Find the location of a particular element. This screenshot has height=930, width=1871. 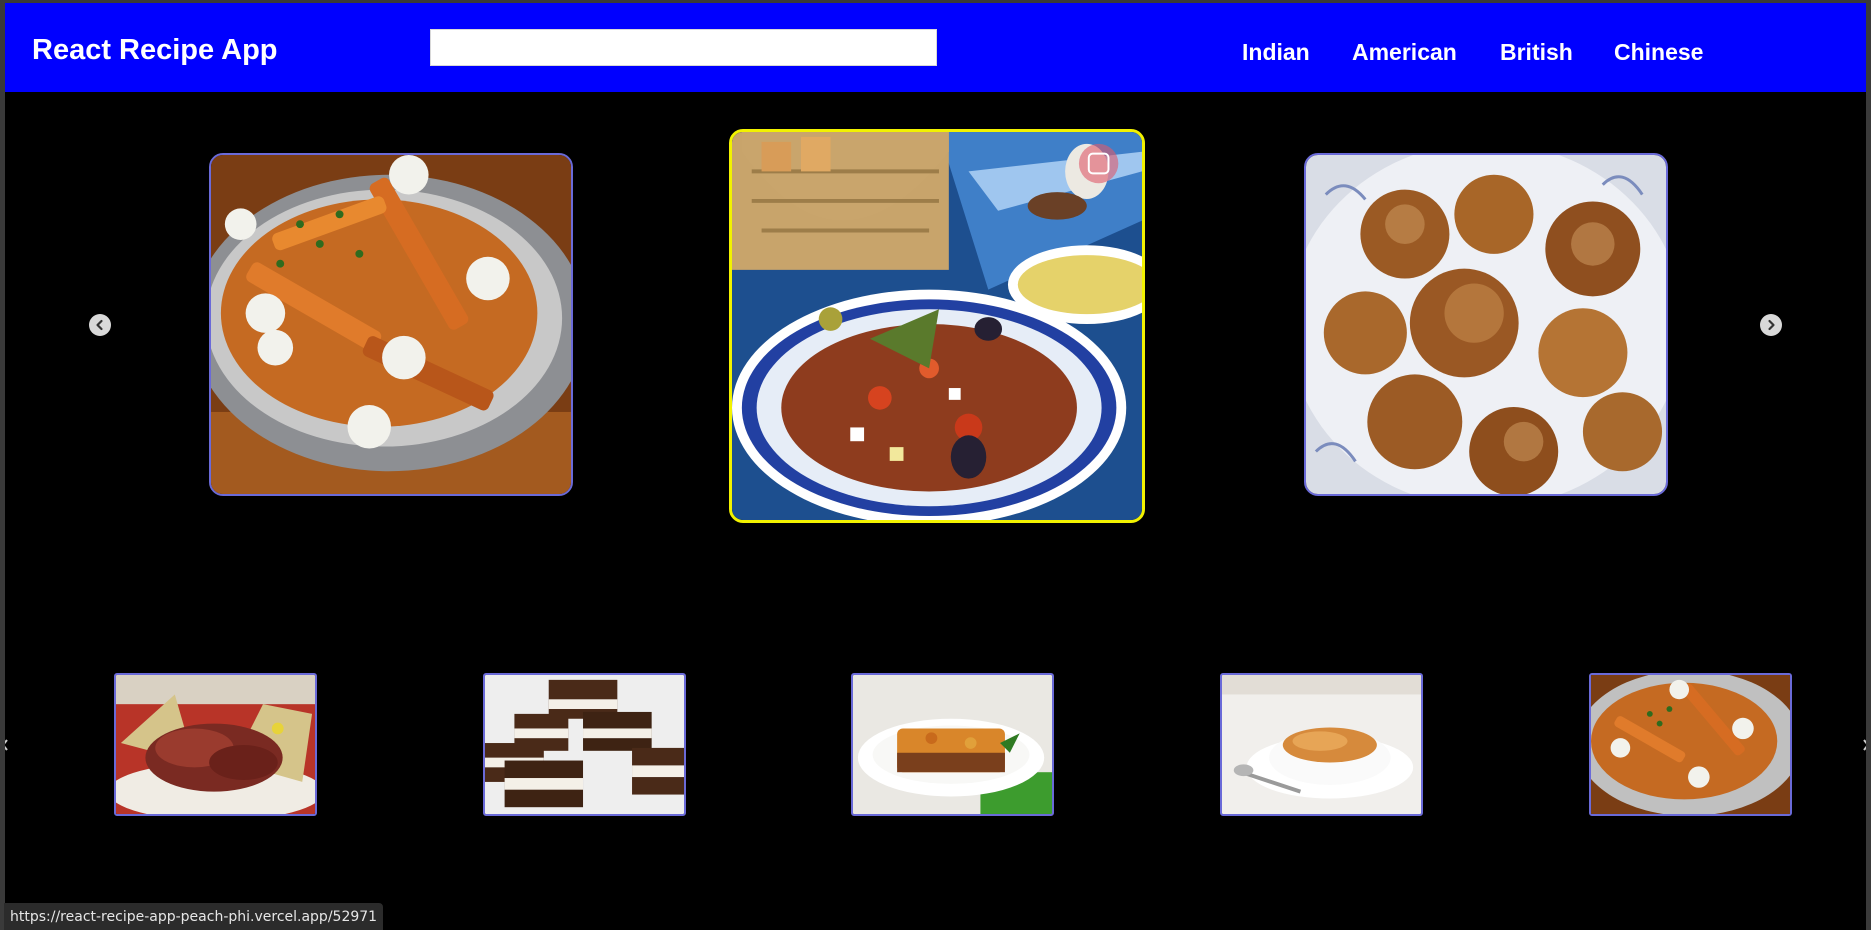

sugared-doughnuts-image is located at coordinates (1486, 324).